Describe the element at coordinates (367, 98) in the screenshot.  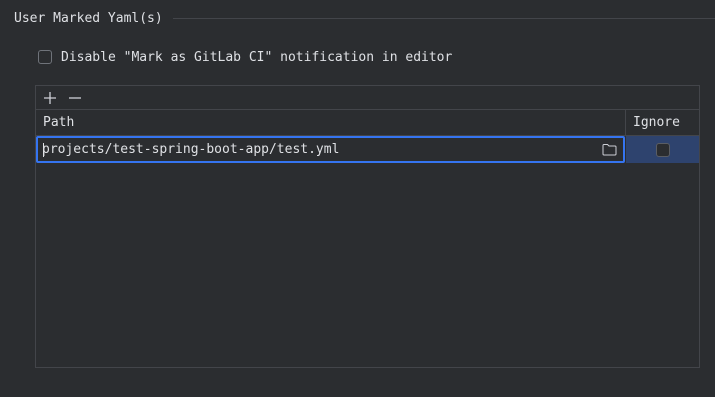
I see `table-toolbar` at that location.